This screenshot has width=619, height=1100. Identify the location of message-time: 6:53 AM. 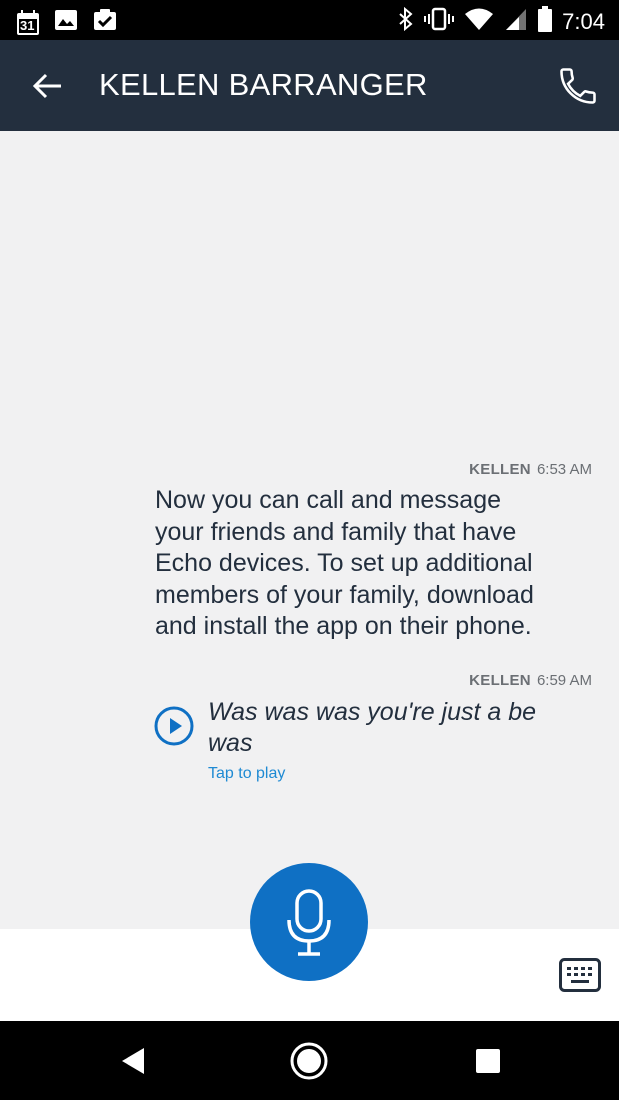
(564, 469).